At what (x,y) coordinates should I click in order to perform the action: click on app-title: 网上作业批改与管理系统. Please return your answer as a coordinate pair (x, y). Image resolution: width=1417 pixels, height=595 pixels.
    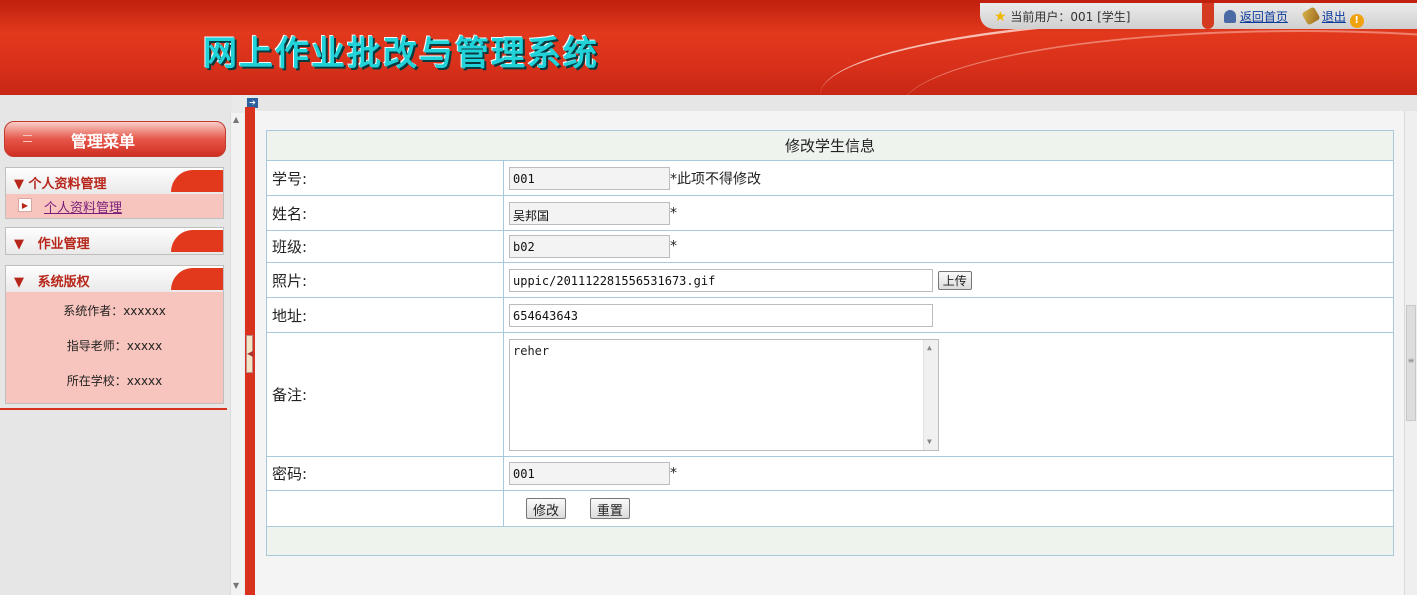
    Looking at the image, I should click on (401, 54).